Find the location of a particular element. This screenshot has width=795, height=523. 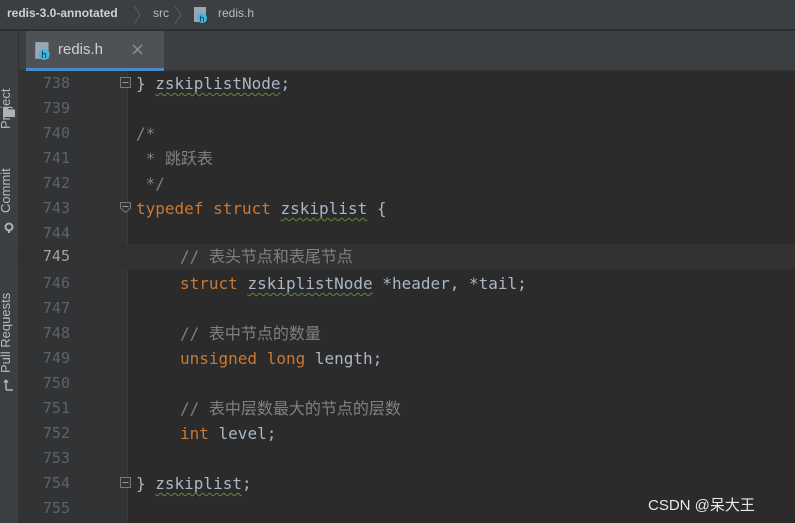

line-number: 751 is located at coordinates (56, 408).